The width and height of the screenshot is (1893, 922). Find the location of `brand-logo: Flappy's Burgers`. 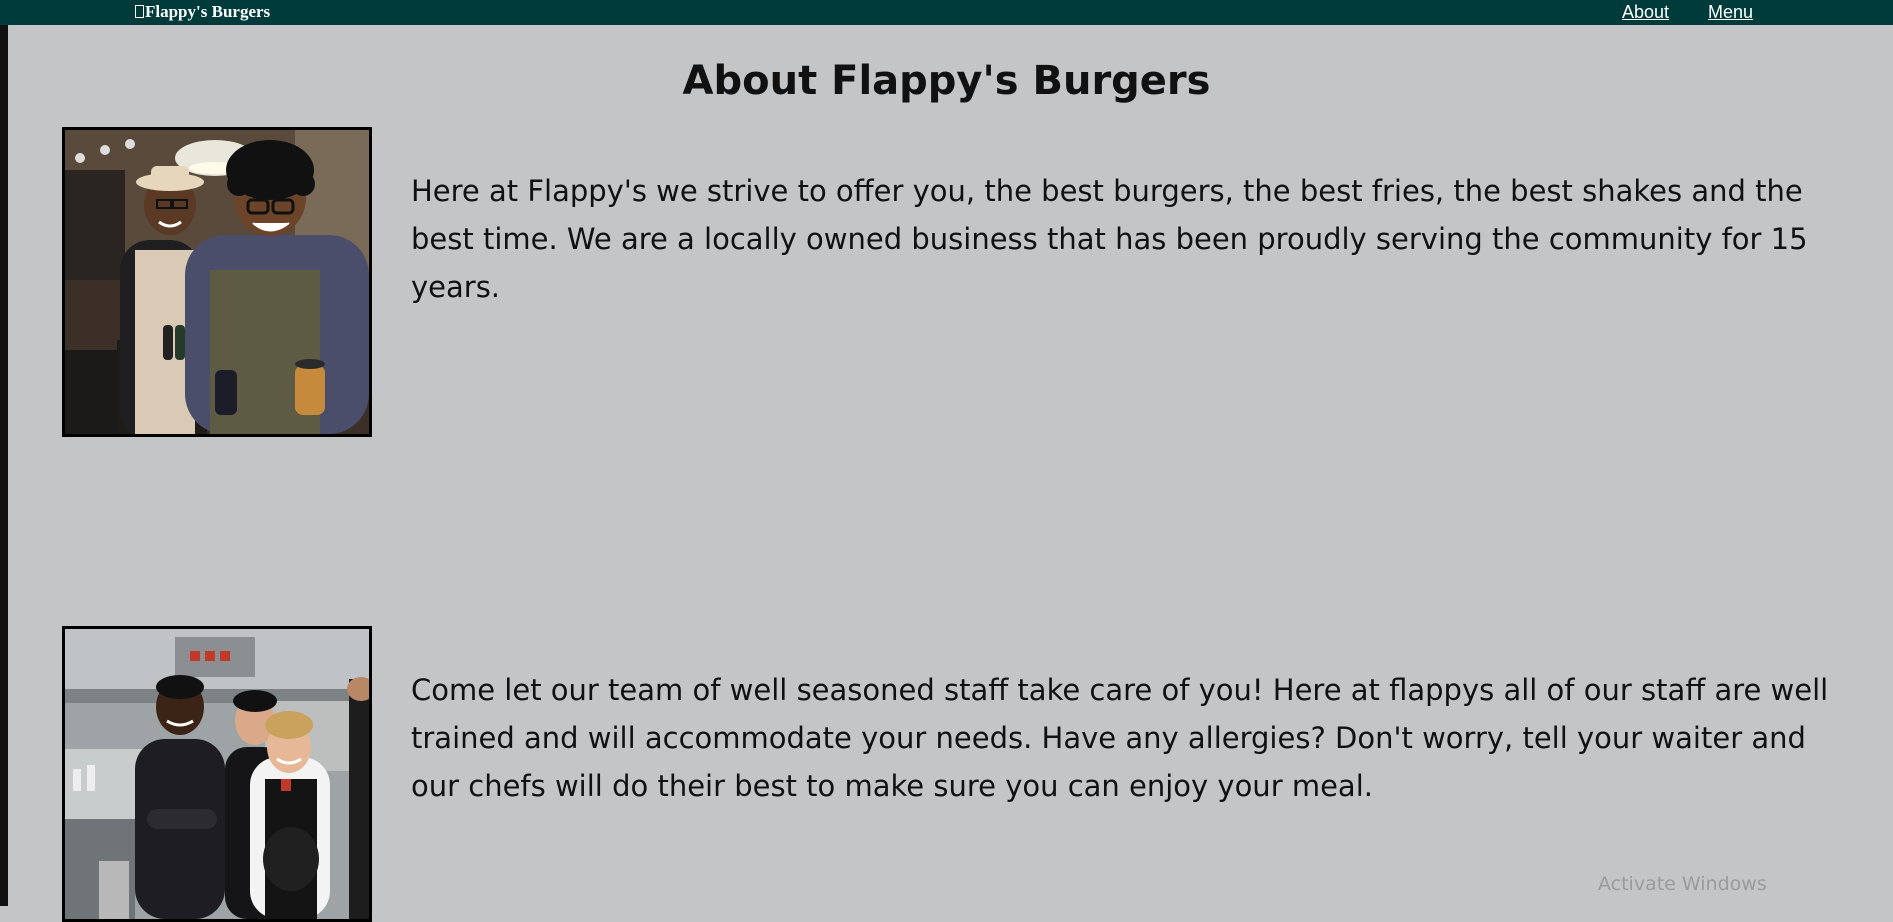

brand-logo: Flappy's Burgers is located at coordinates (202, 12).